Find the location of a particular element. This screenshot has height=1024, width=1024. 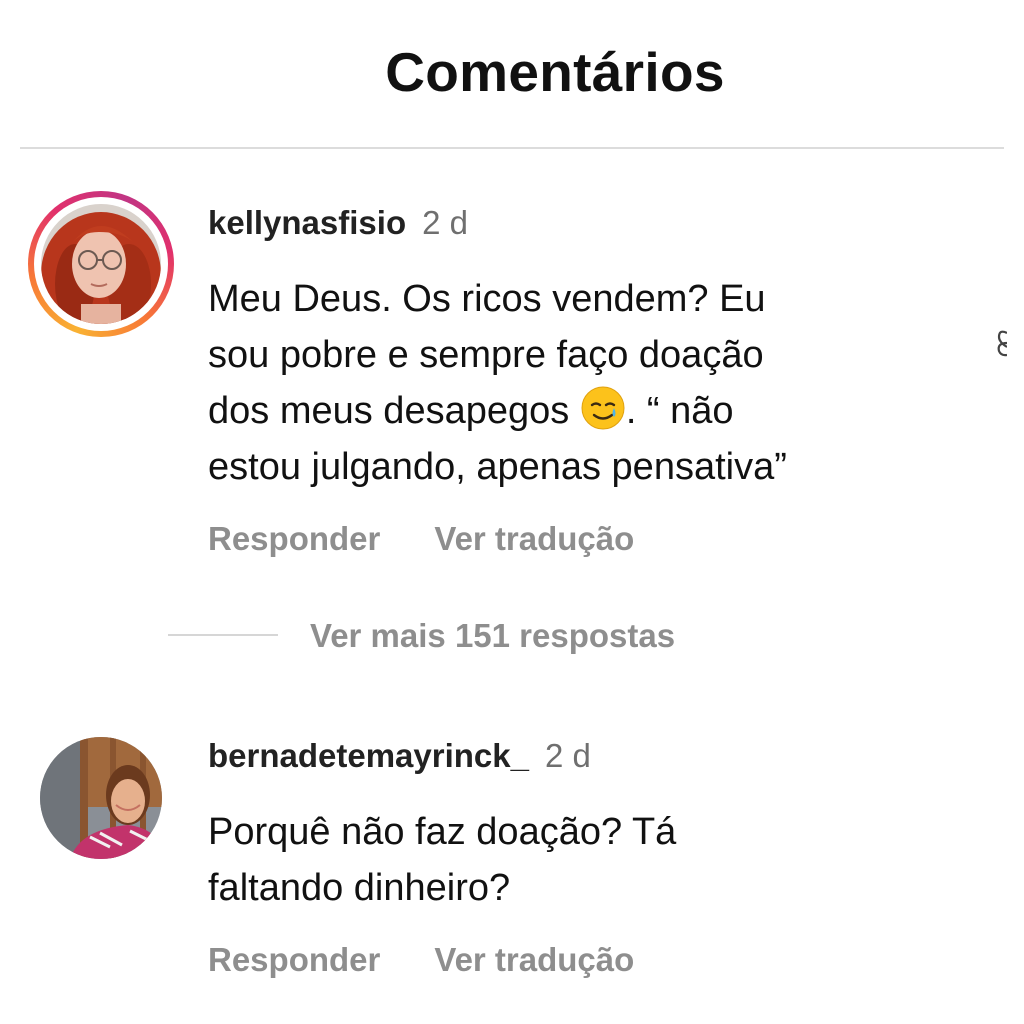

story-ring is located at coordinates (101, 264).